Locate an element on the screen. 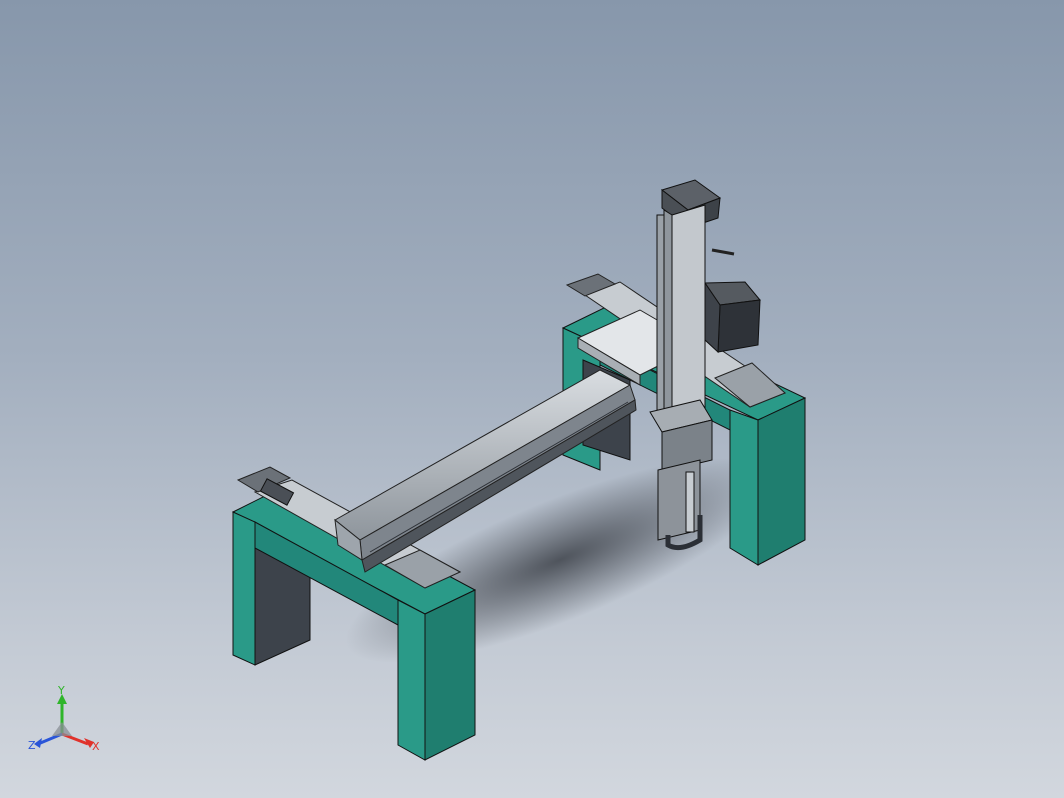 The height and width of the screenshot is (798, 1064). servo-motor is located at coordinates (732, 317).